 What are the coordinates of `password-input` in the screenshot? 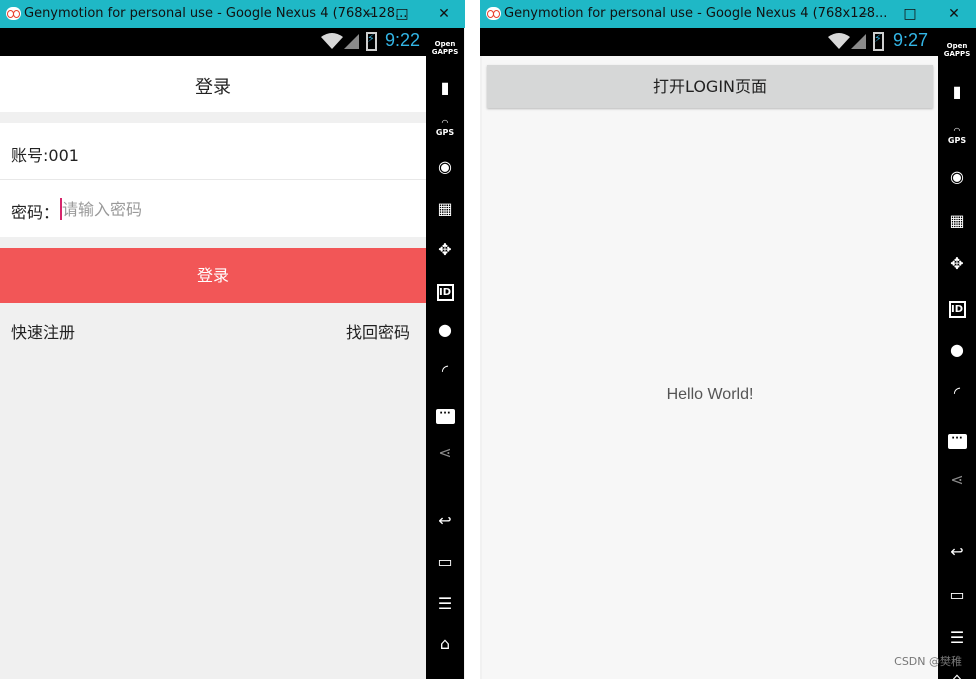 It's located at (212, 209).